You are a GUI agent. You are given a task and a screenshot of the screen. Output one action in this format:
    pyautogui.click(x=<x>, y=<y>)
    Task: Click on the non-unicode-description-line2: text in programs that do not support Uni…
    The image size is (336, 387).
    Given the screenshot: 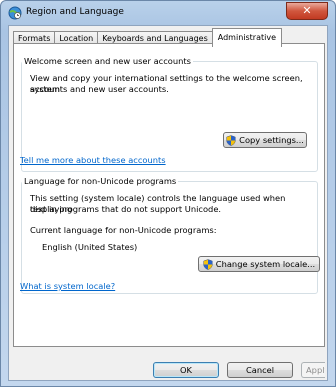 What is the action you would take?
    pyautogui.click(x=126, y=209)
    